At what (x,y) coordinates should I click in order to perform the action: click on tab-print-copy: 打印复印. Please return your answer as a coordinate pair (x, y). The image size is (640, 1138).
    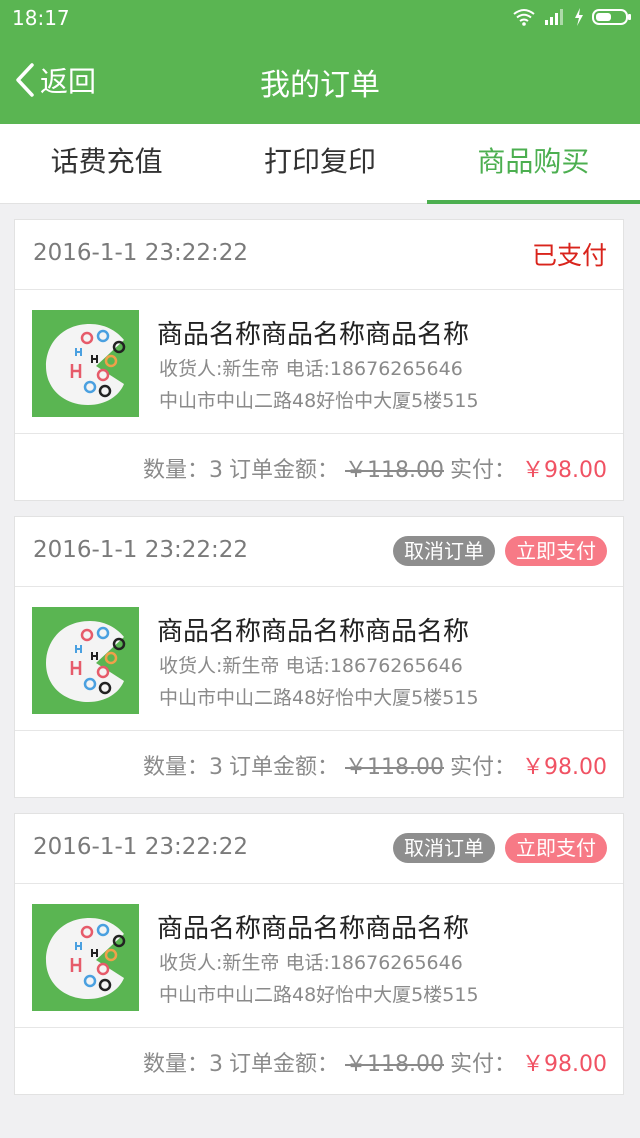
    Looking at the image, I should click on (319, 163).